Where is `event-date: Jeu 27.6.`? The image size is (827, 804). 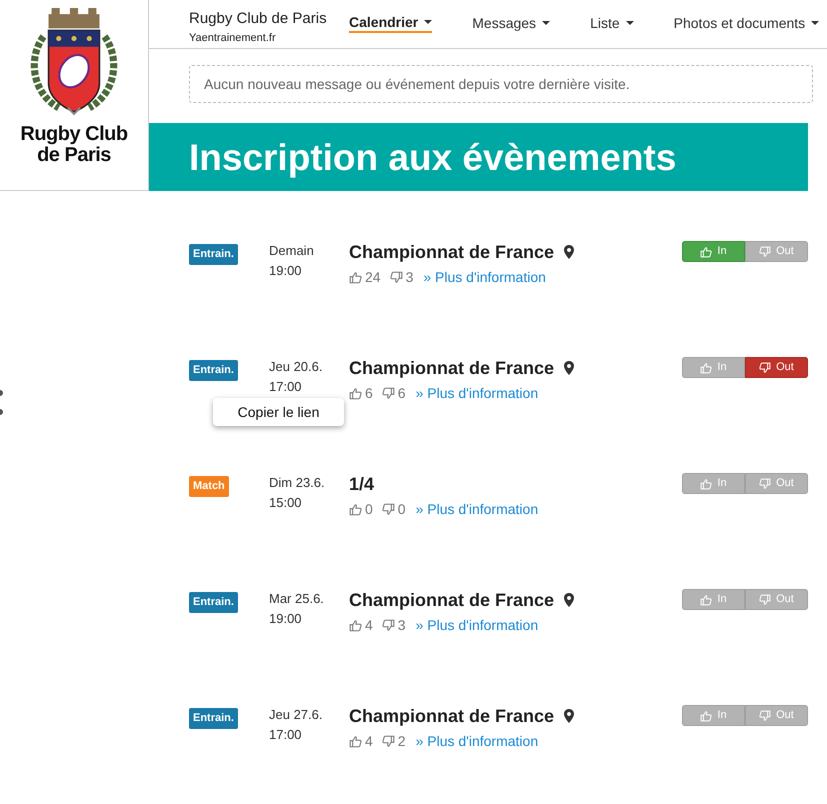
event-date: Jeu 27.6. is located at coordinates (296, 715).